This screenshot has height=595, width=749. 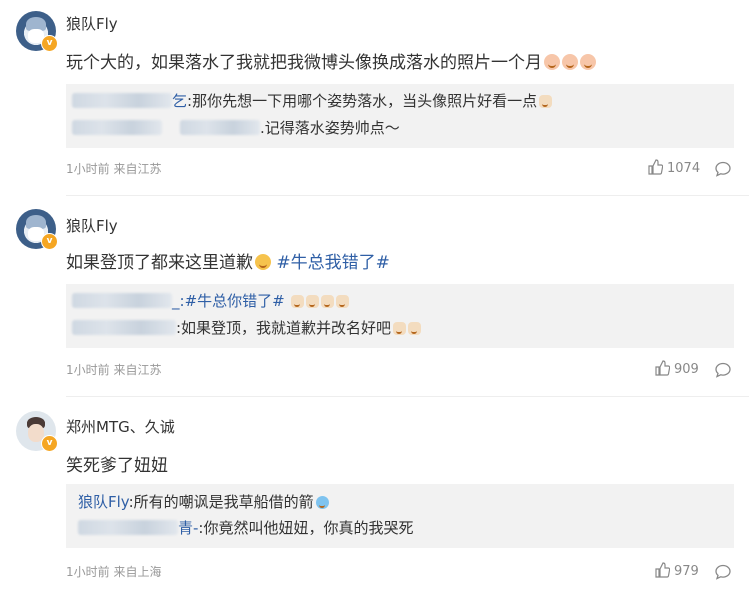 What do you see at coordinates (159, 263) in the screenshot?
I see `comment-body: 如果登顶了都来这里道歉` at bounding box center [159, 263].